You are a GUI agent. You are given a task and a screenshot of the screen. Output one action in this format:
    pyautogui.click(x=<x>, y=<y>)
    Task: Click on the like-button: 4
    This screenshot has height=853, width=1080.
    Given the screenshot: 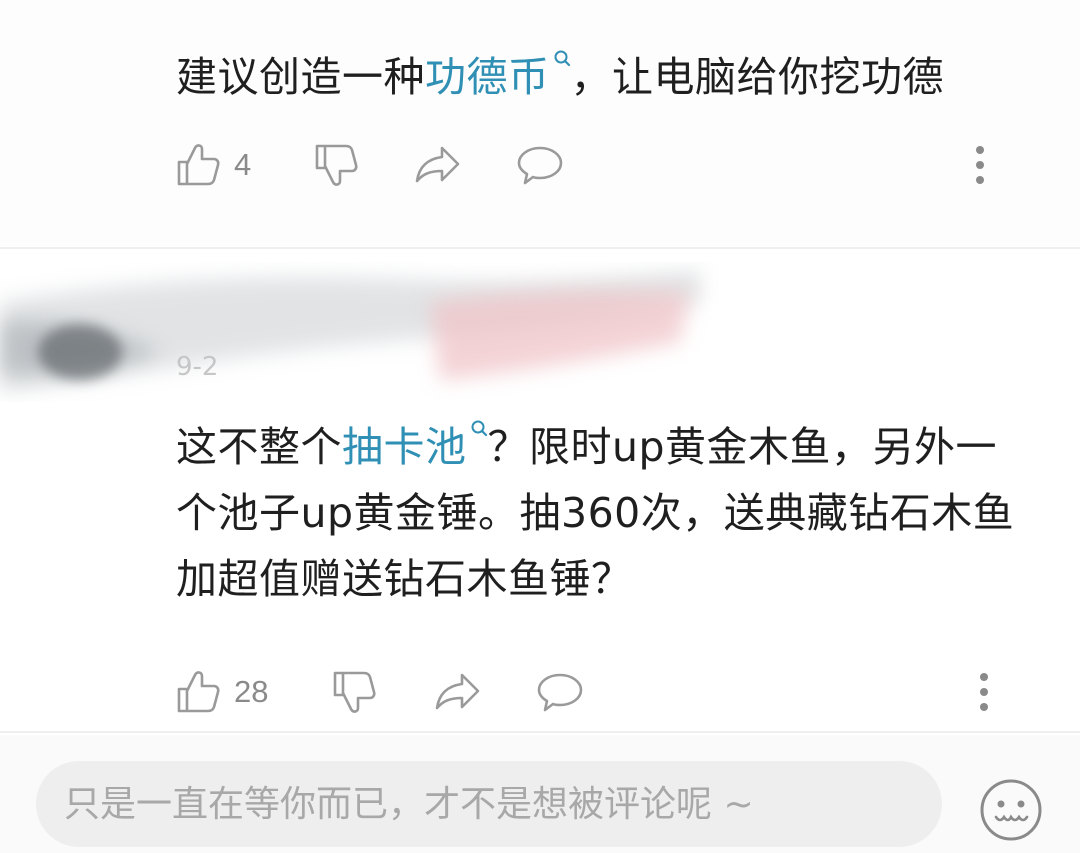 What is the action you would take?
    pyautogui.click(x=213, y=165)
    